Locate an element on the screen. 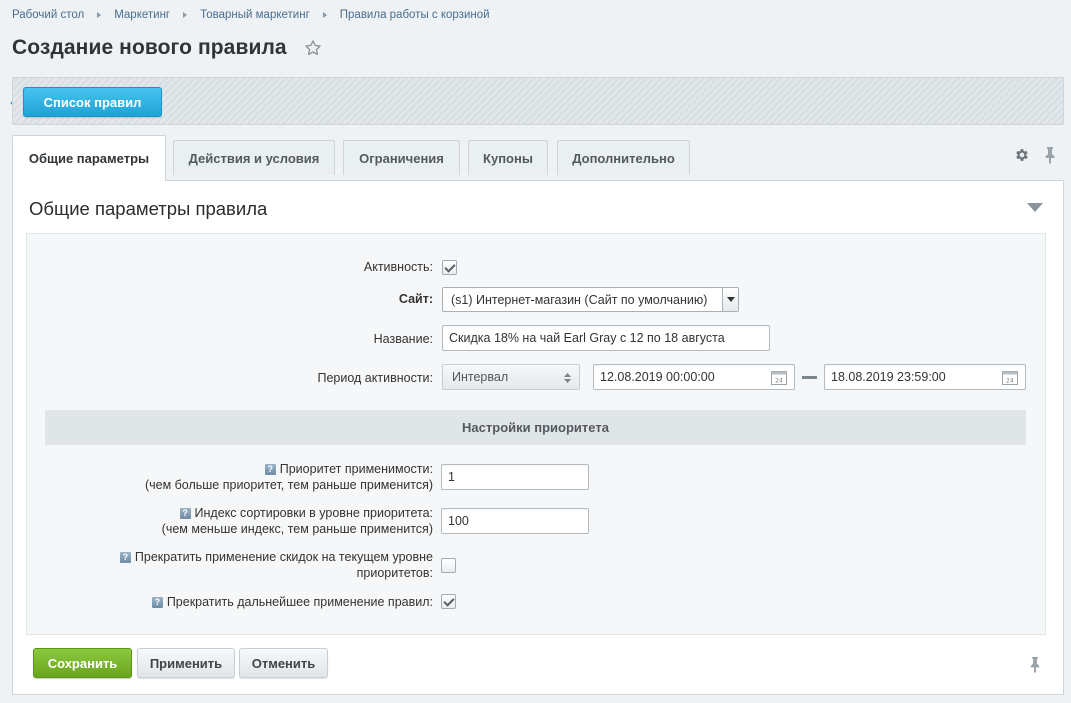  priority-label-line1: Приоритет применимости: is located at coordinates (356, 469).